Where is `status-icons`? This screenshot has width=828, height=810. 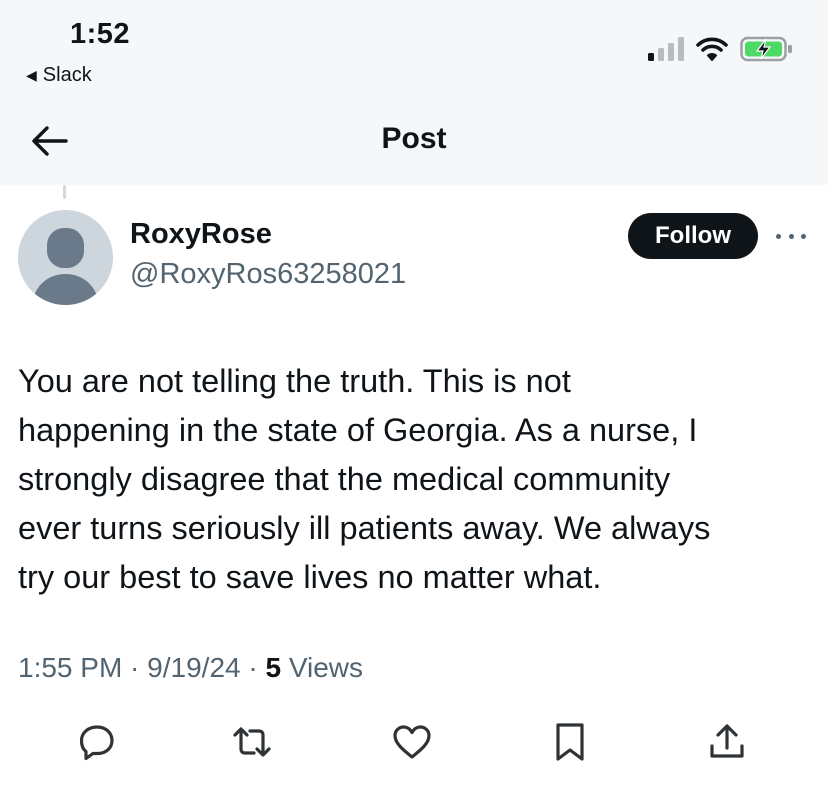
status-icons is located at coordinates (721, 49).